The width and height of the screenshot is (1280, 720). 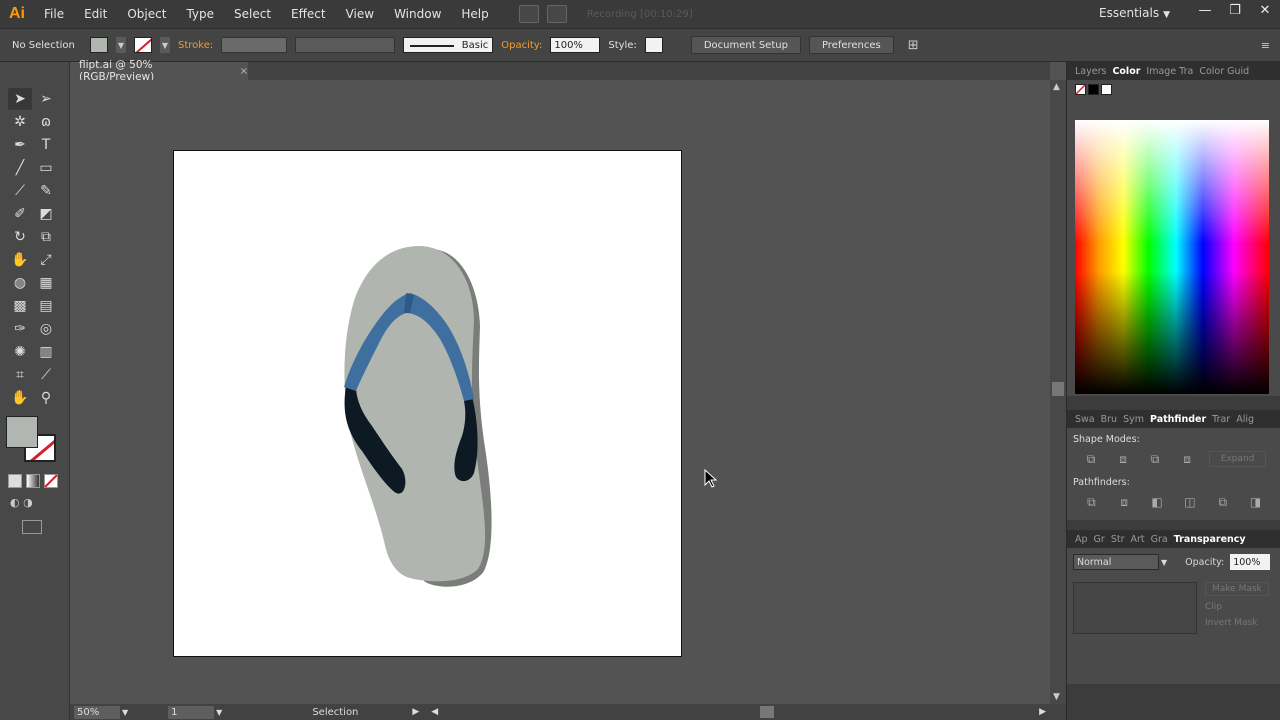 What do you see at coordinates (1135, 608) in the screenshot?
I see `mask-thumbnail` at bounding box center [1135, 608].